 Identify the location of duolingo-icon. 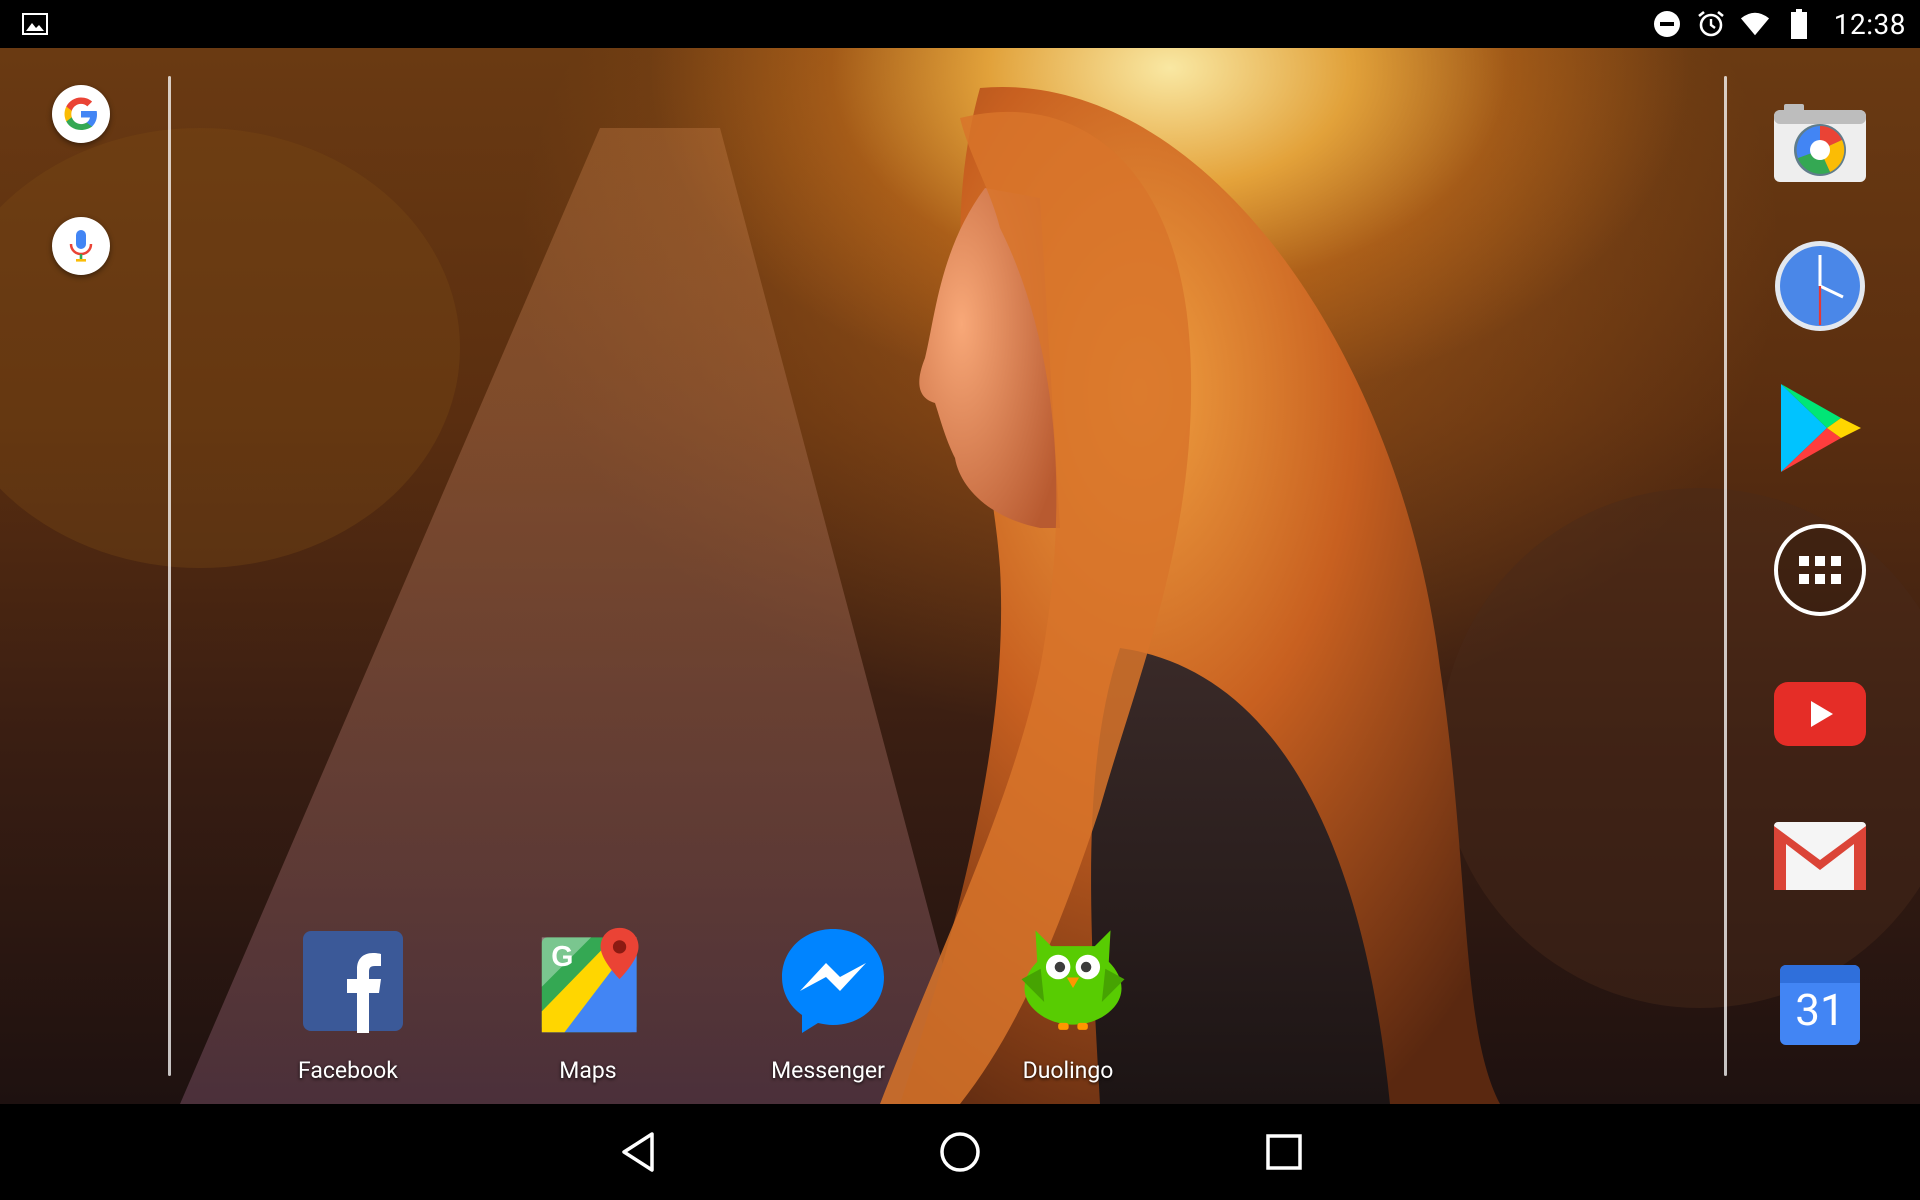
(1073, 981).